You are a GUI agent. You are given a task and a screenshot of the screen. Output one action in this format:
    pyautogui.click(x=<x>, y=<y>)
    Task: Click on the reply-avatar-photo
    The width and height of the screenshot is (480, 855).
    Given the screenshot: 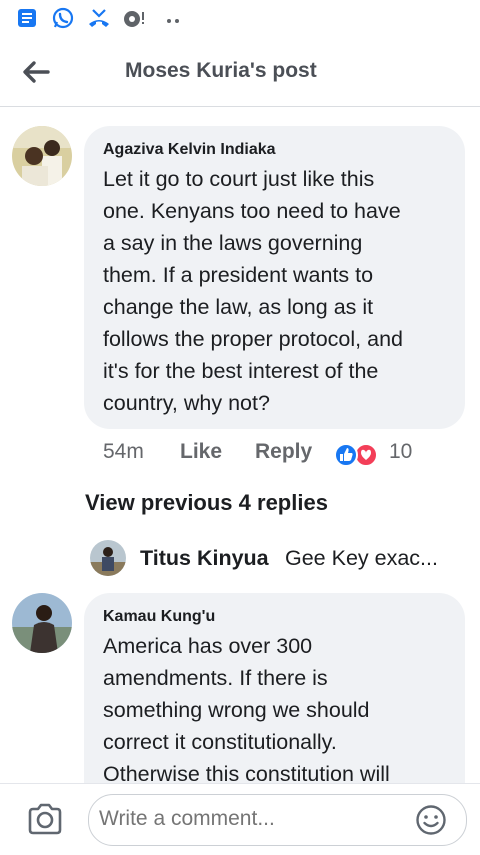 What is the action you would take?
    pyautogui.click(x=108, y=558)
    